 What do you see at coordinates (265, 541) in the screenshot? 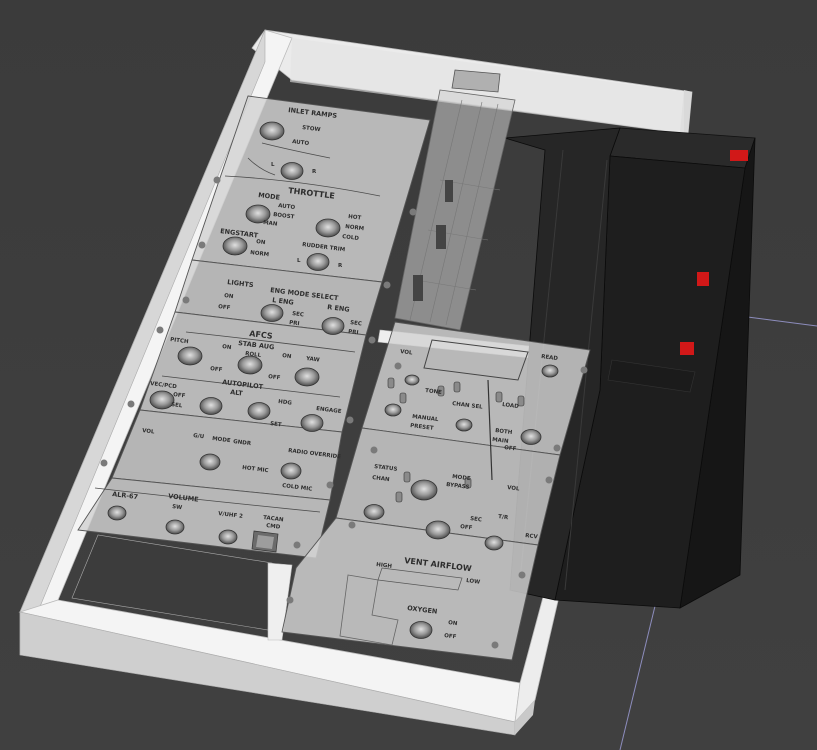
I see `tacan-cmd-button` at bounding box center [265, 541].